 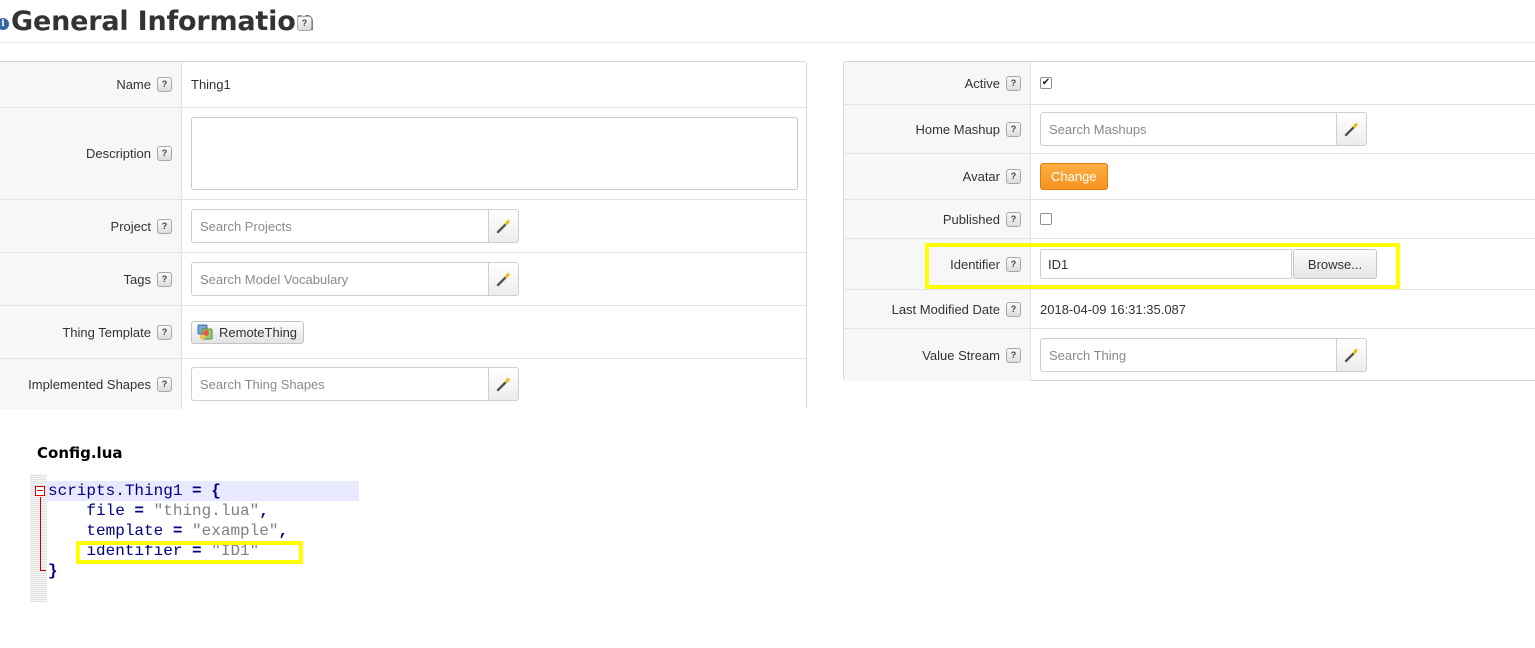 I want to click on code-token: scripts.Thing1, so click(x=115, y=491).